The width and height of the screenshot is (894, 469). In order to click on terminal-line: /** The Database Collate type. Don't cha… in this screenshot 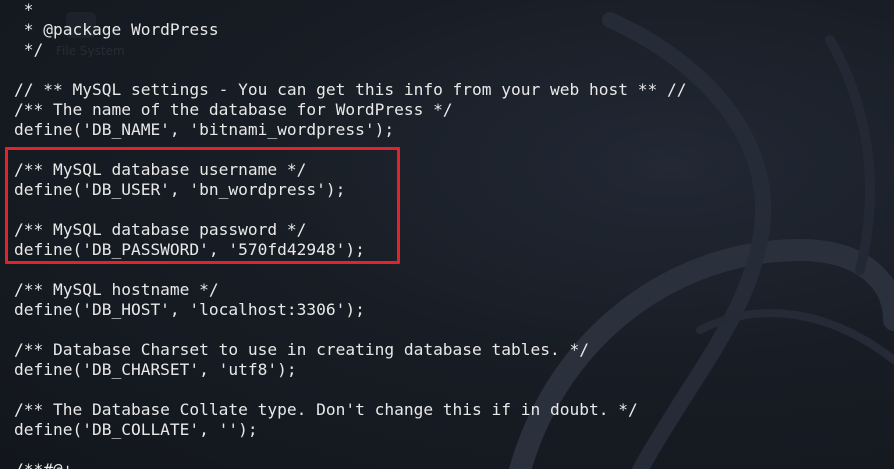, I will do `click(326, 409)`.